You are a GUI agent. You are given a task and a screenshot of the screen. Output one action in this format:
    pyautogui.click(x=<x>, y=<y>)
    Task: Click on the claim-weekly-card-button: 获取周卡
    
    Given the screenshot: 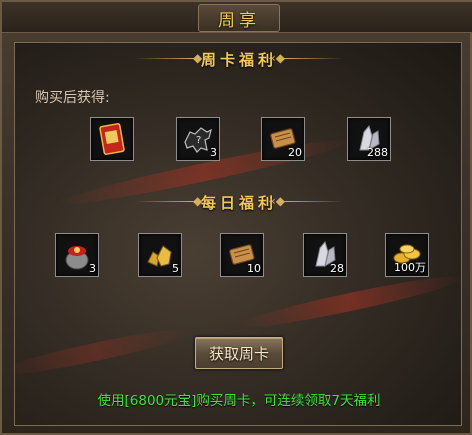 What is the action you would take?
    pyautogui.click(x=239, y=353)
    